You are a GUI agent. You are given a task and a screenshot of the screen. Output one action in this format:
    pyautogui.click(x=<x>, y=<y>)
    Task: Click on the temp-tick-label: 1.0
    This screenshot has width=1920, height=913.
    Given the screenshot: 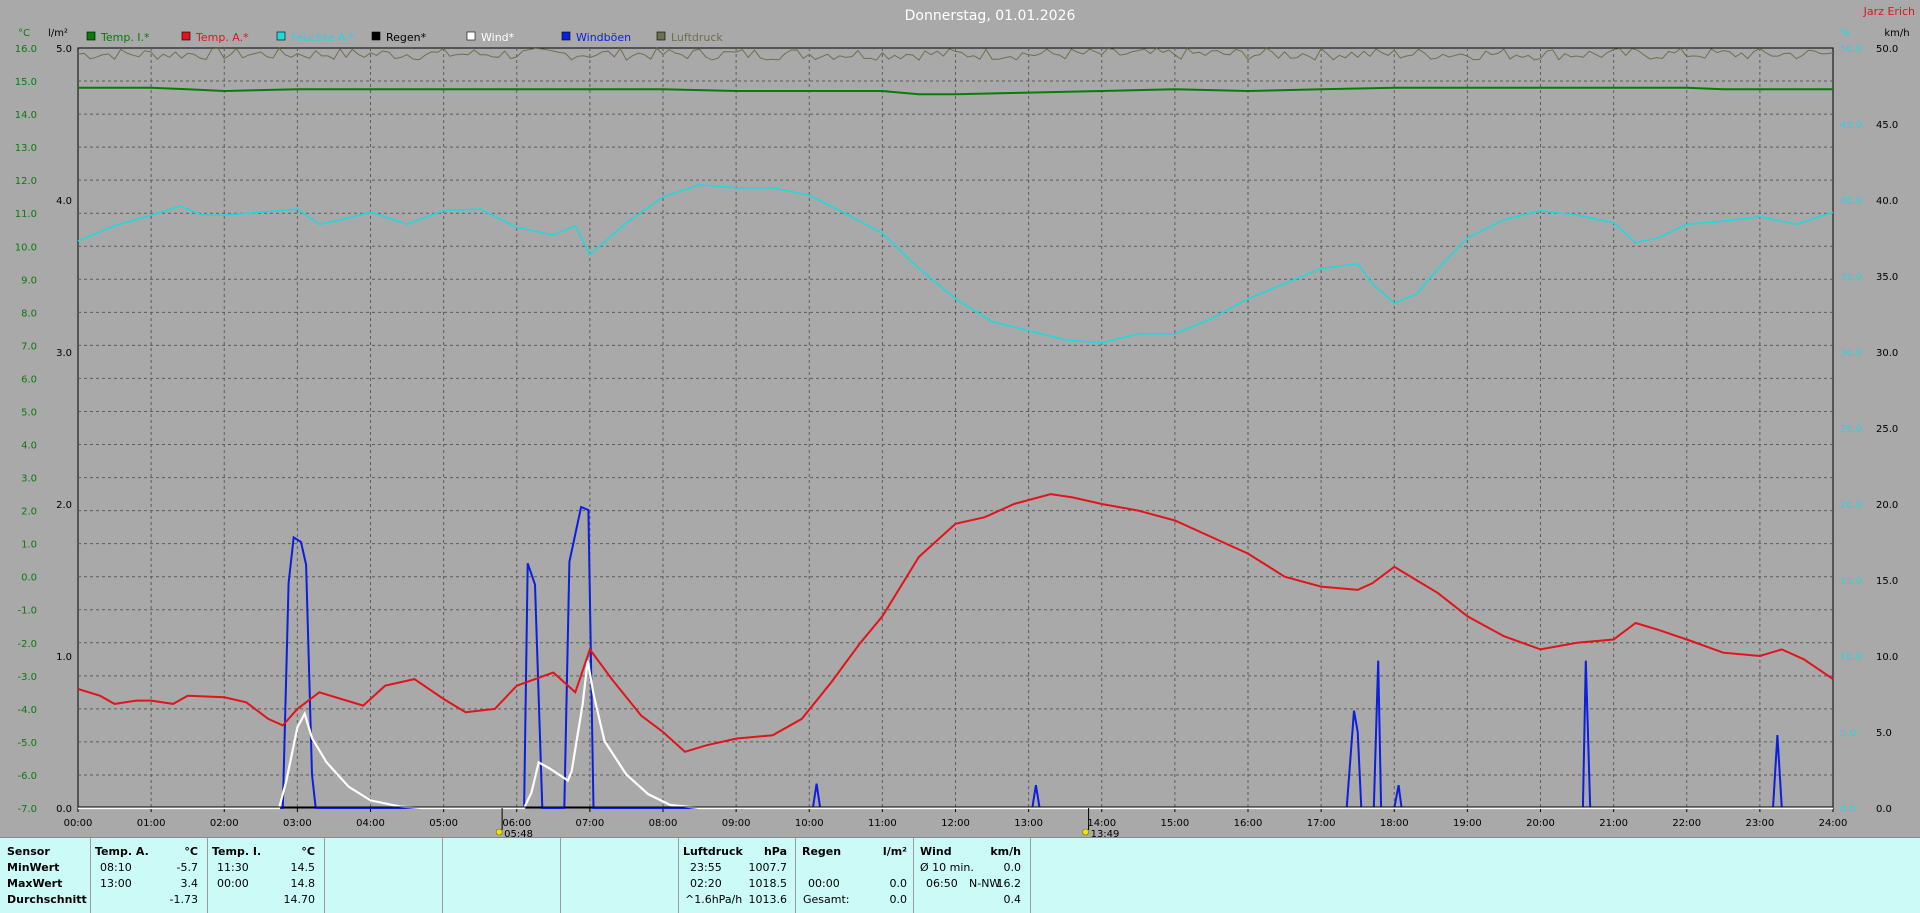 What is the action you would take?
    pyautogui.click(x=29, y=545)
    